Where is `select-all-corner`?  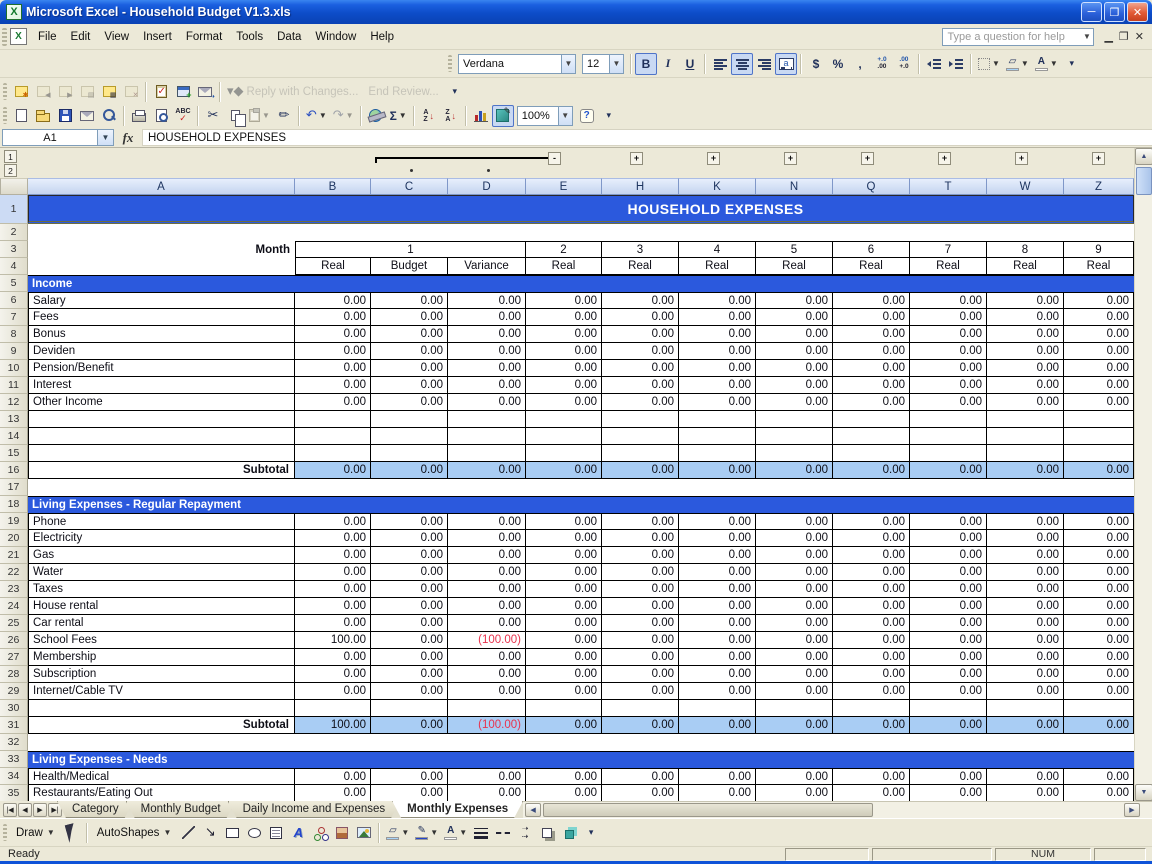
select-all-corner is located at coordinates (14, 186).